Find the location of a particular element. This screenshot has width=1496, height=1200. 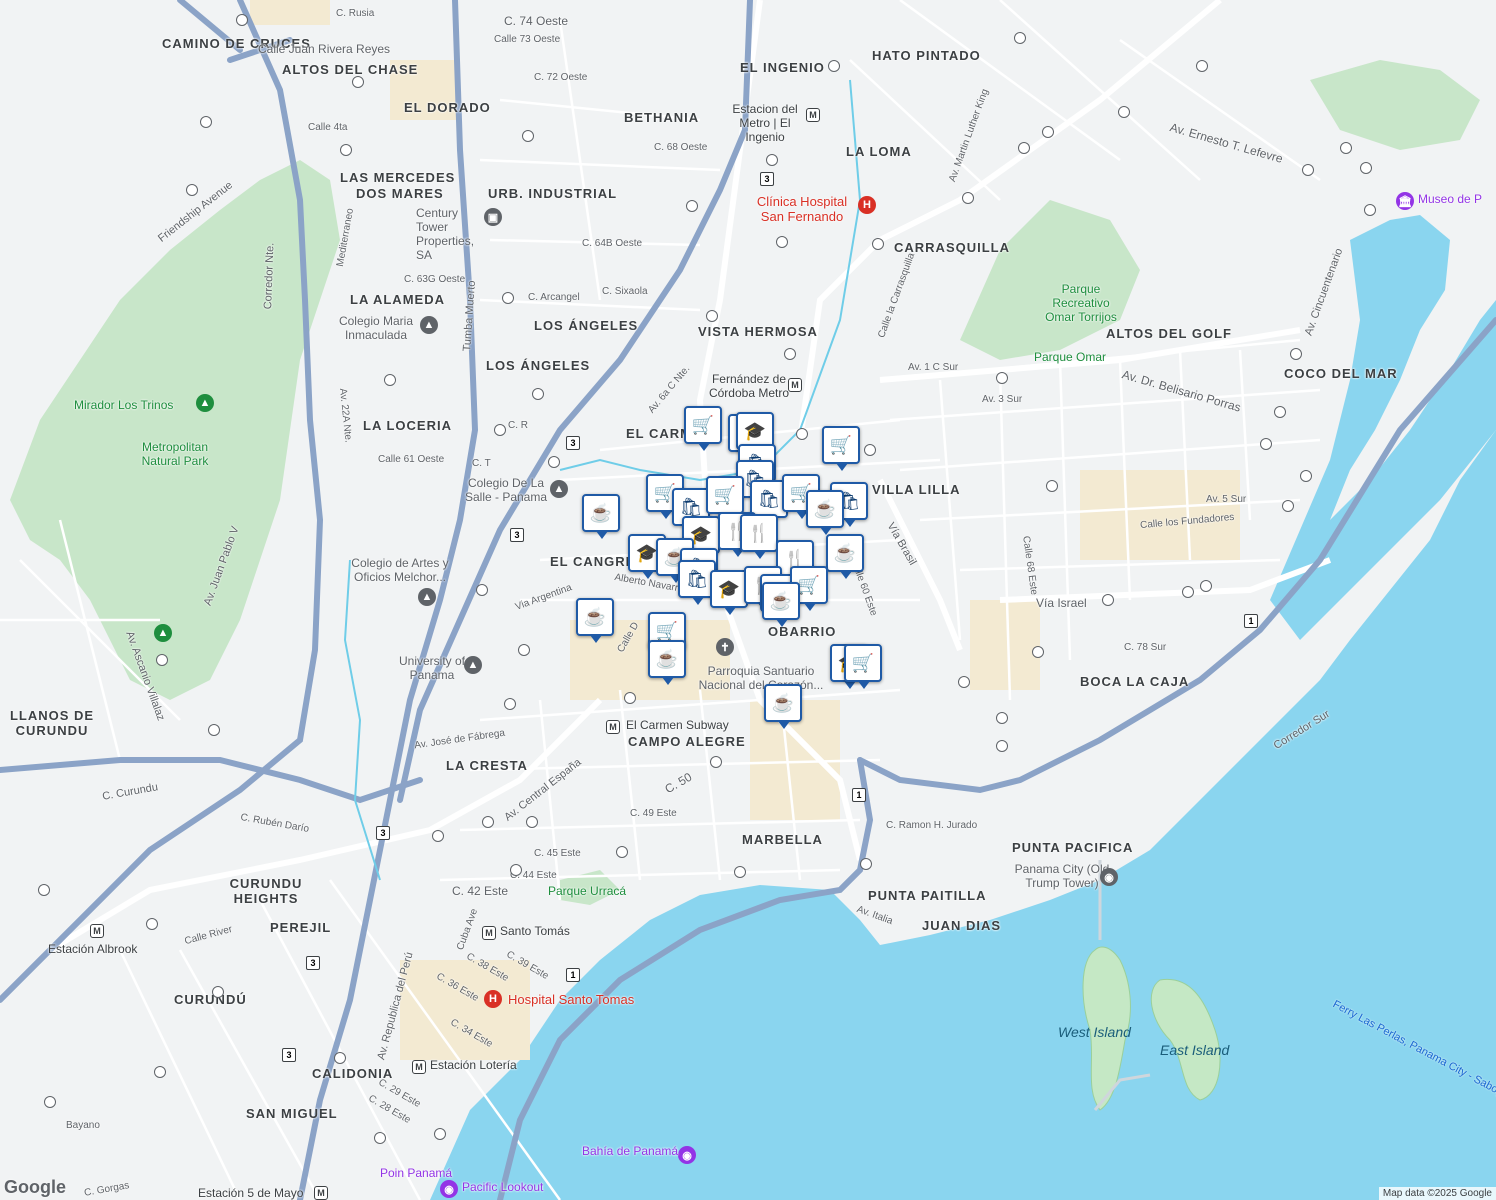

metro-el-carmen: El Carmen Subway is located at coordinates (677, 725).